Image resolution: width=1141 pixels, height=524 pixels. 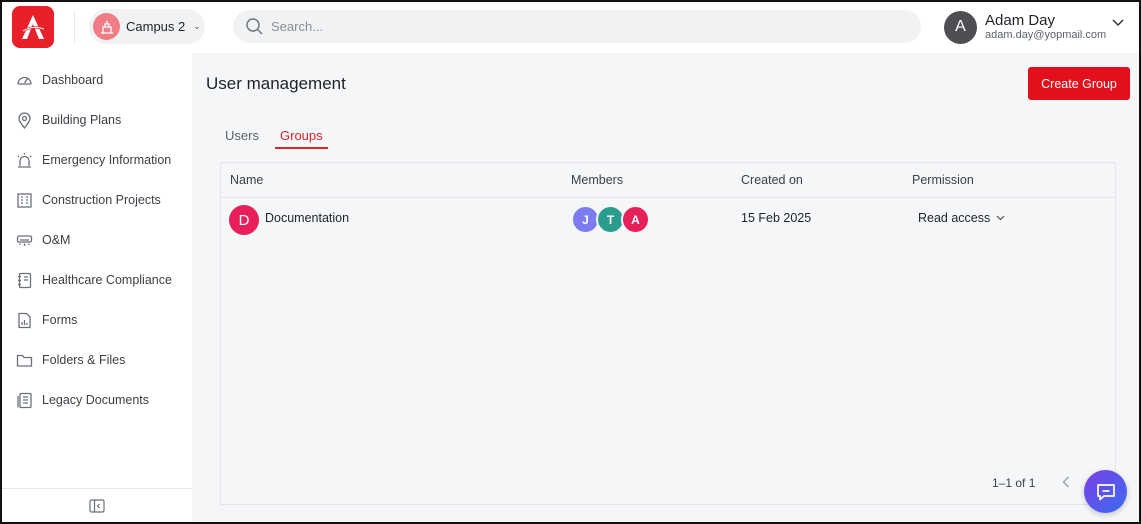 I want to click on sidebar-item-label: O&M, so click(x=56, y=240).